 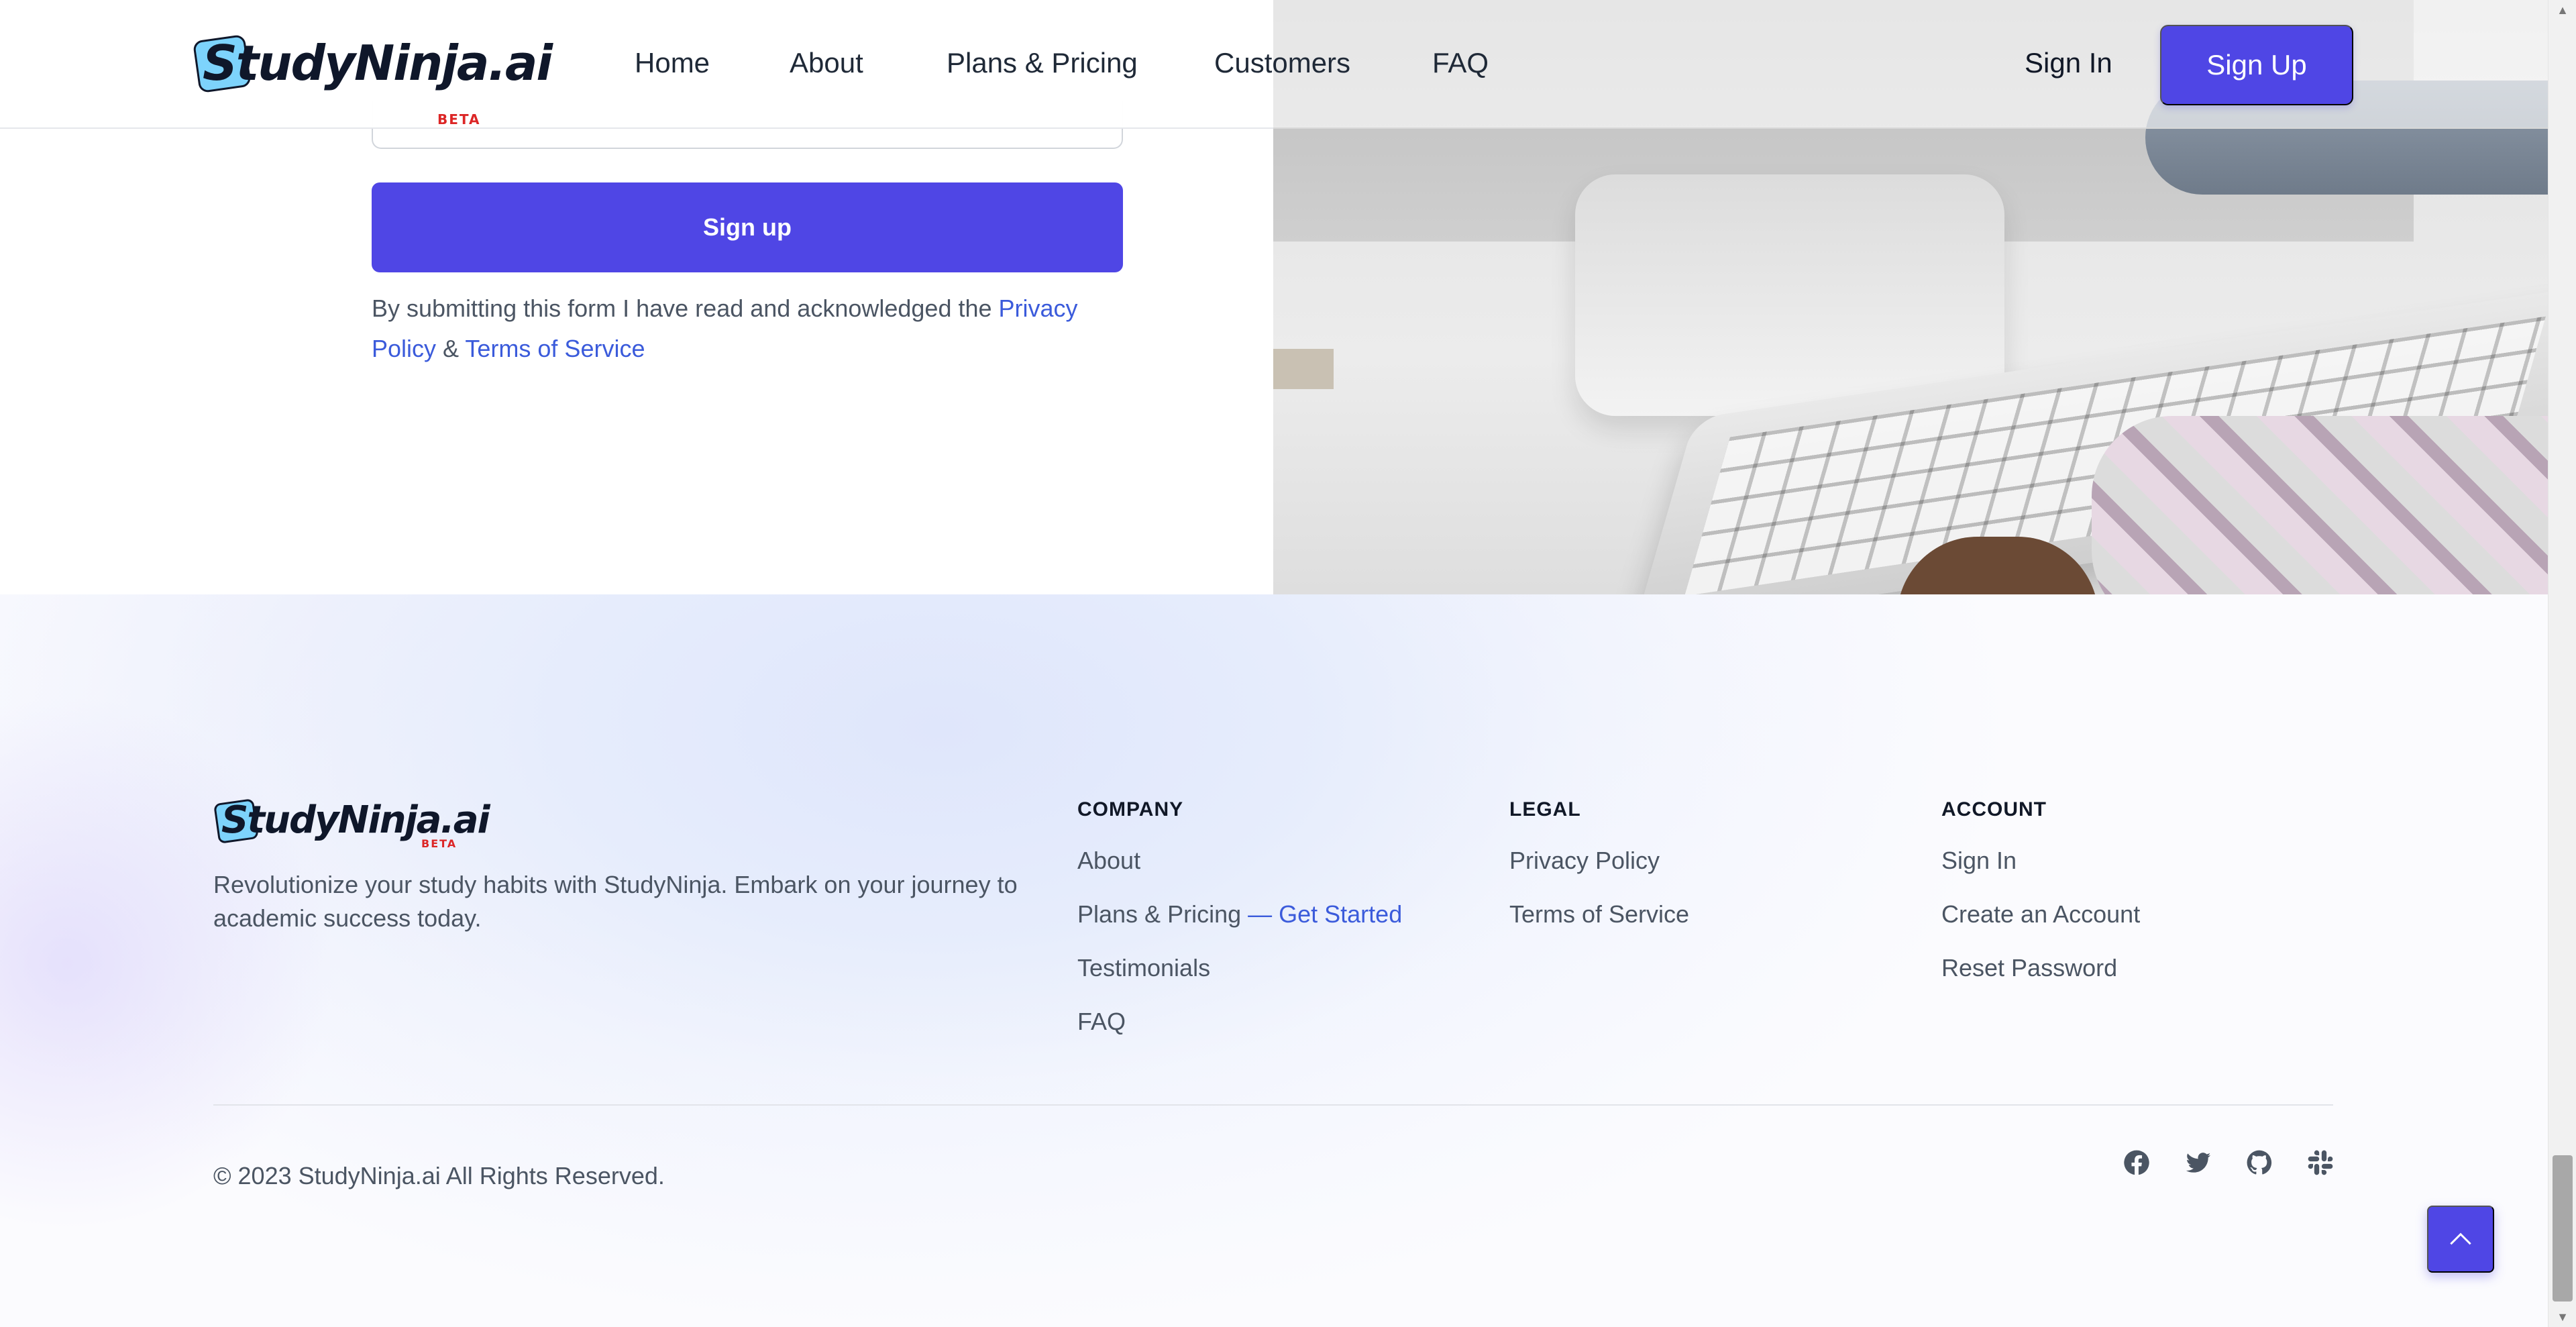 I want to click on header-logo: StudyNinja.ai BETA, so click(x=372, y=79).